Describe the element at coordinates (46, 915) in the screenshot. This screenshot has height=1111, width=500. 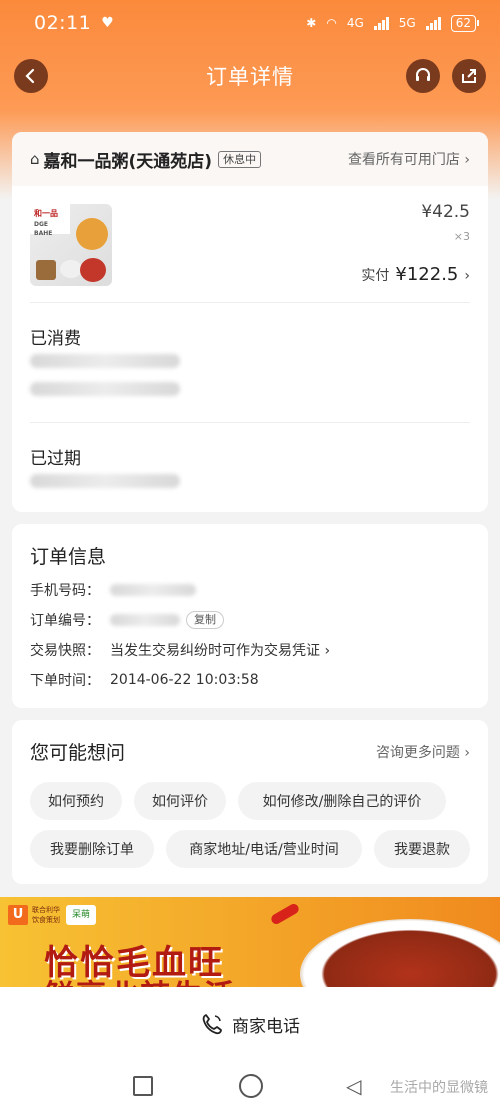
I see `brand-text: 联合利华饮食策划` at that location.